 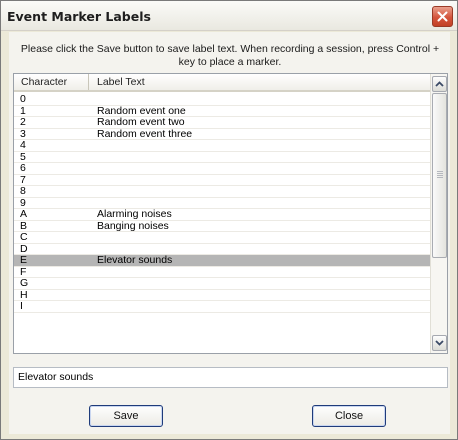 I want to click on column-header-label-text: Label Text, so click(x=260, y=82).